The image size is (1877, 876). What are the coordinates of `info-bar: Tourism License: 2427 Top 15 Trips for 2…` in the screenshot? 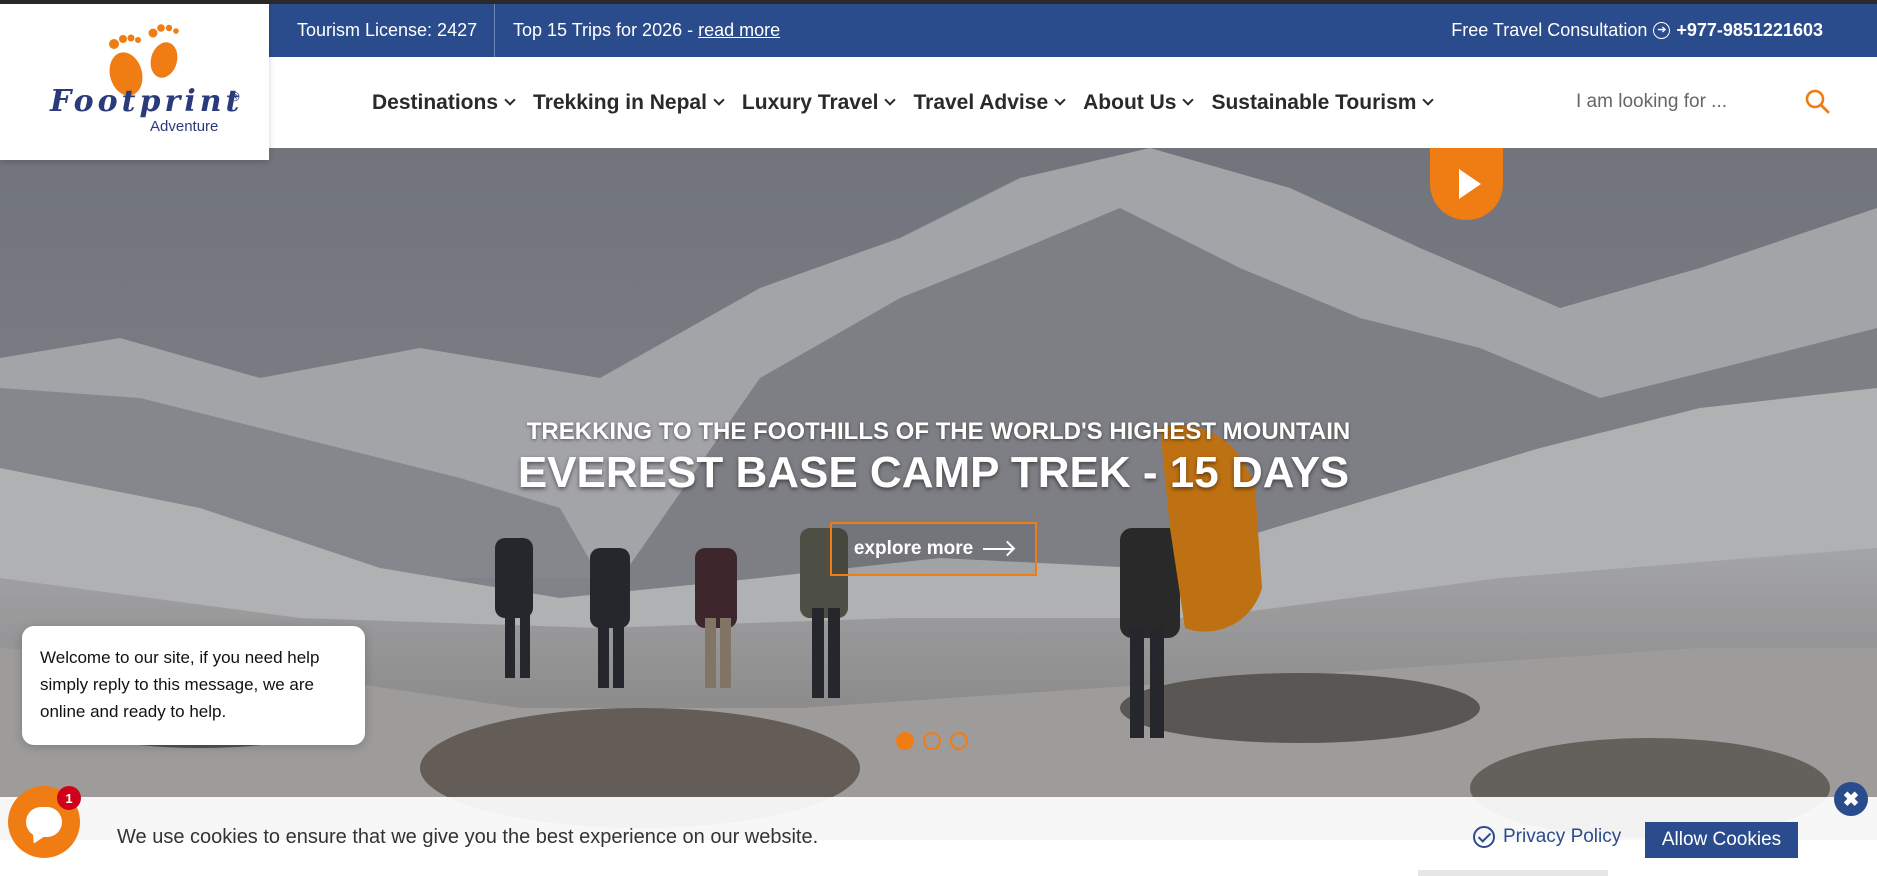 It's located at (938, 30).